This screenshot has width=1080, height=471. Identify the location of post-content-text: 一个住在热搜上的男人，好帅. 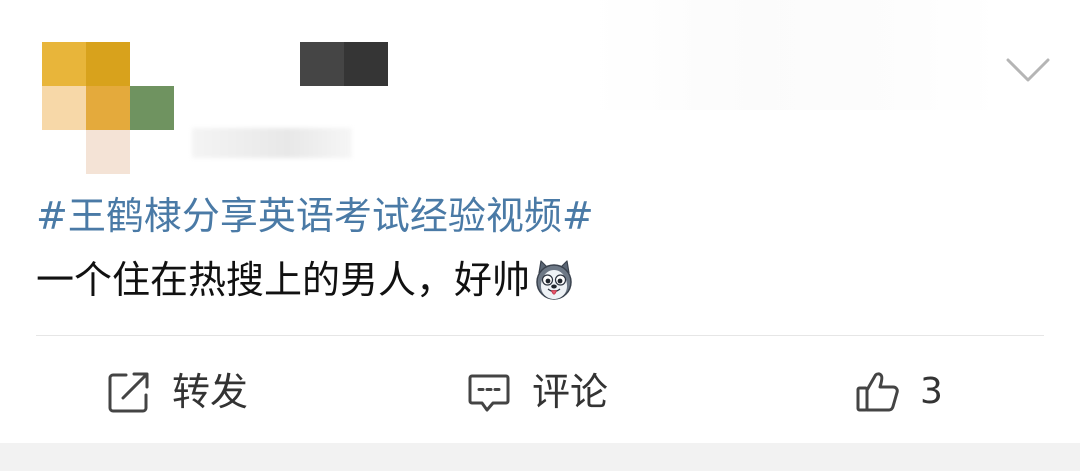
(283, 280).